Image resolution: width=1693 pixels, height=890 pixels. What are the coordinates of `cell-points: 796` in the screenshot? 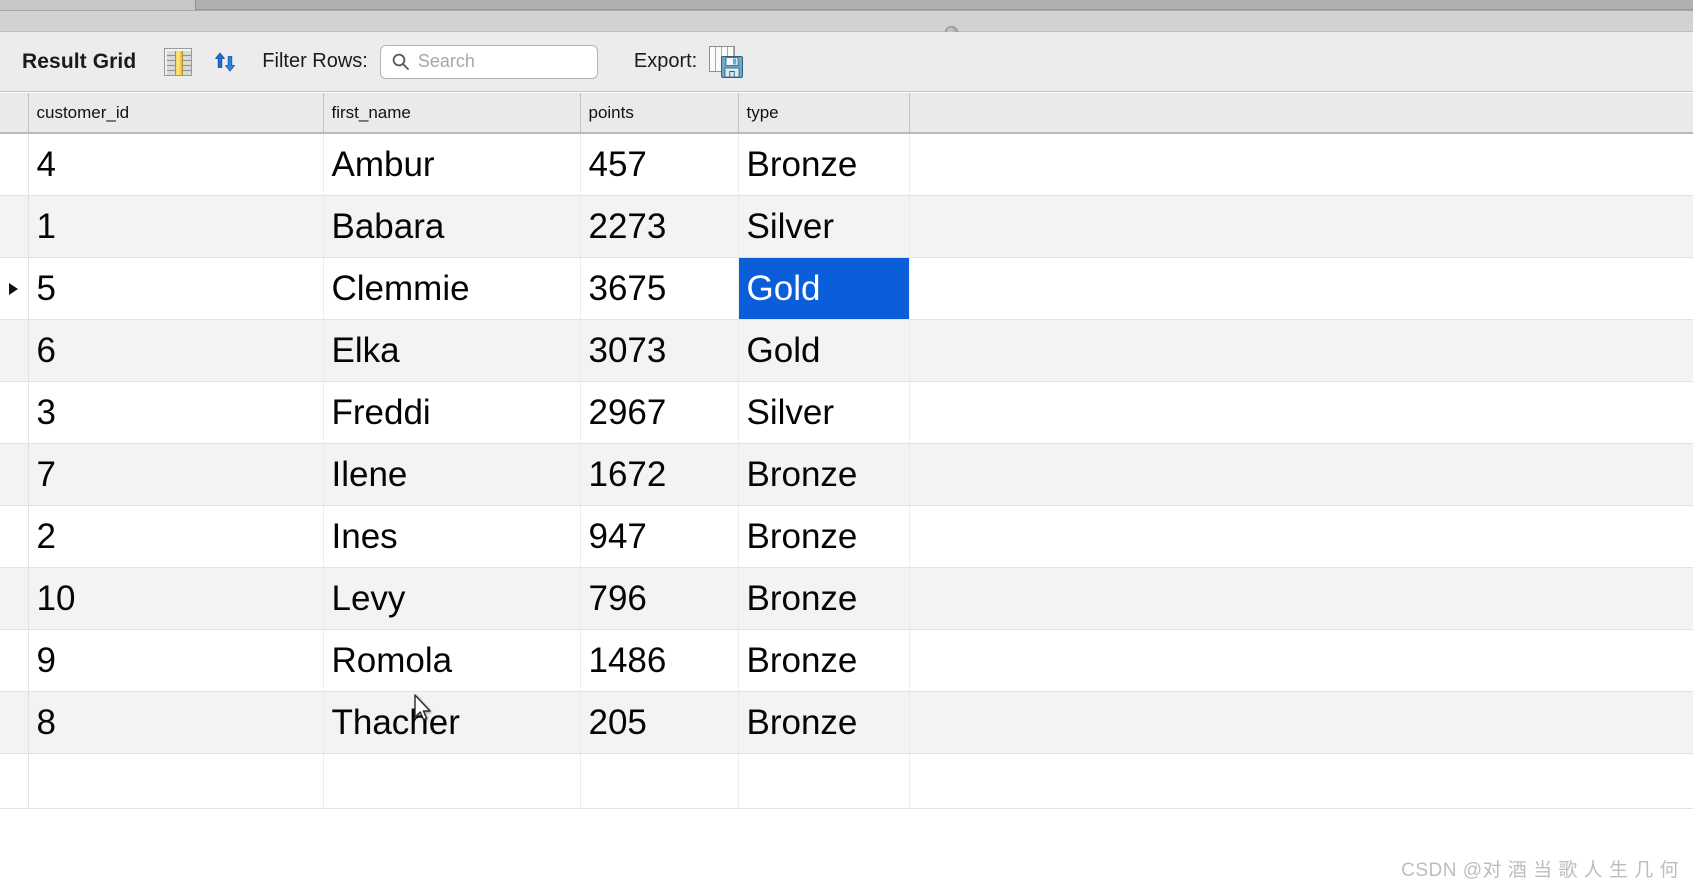 It's located at (659, 598).